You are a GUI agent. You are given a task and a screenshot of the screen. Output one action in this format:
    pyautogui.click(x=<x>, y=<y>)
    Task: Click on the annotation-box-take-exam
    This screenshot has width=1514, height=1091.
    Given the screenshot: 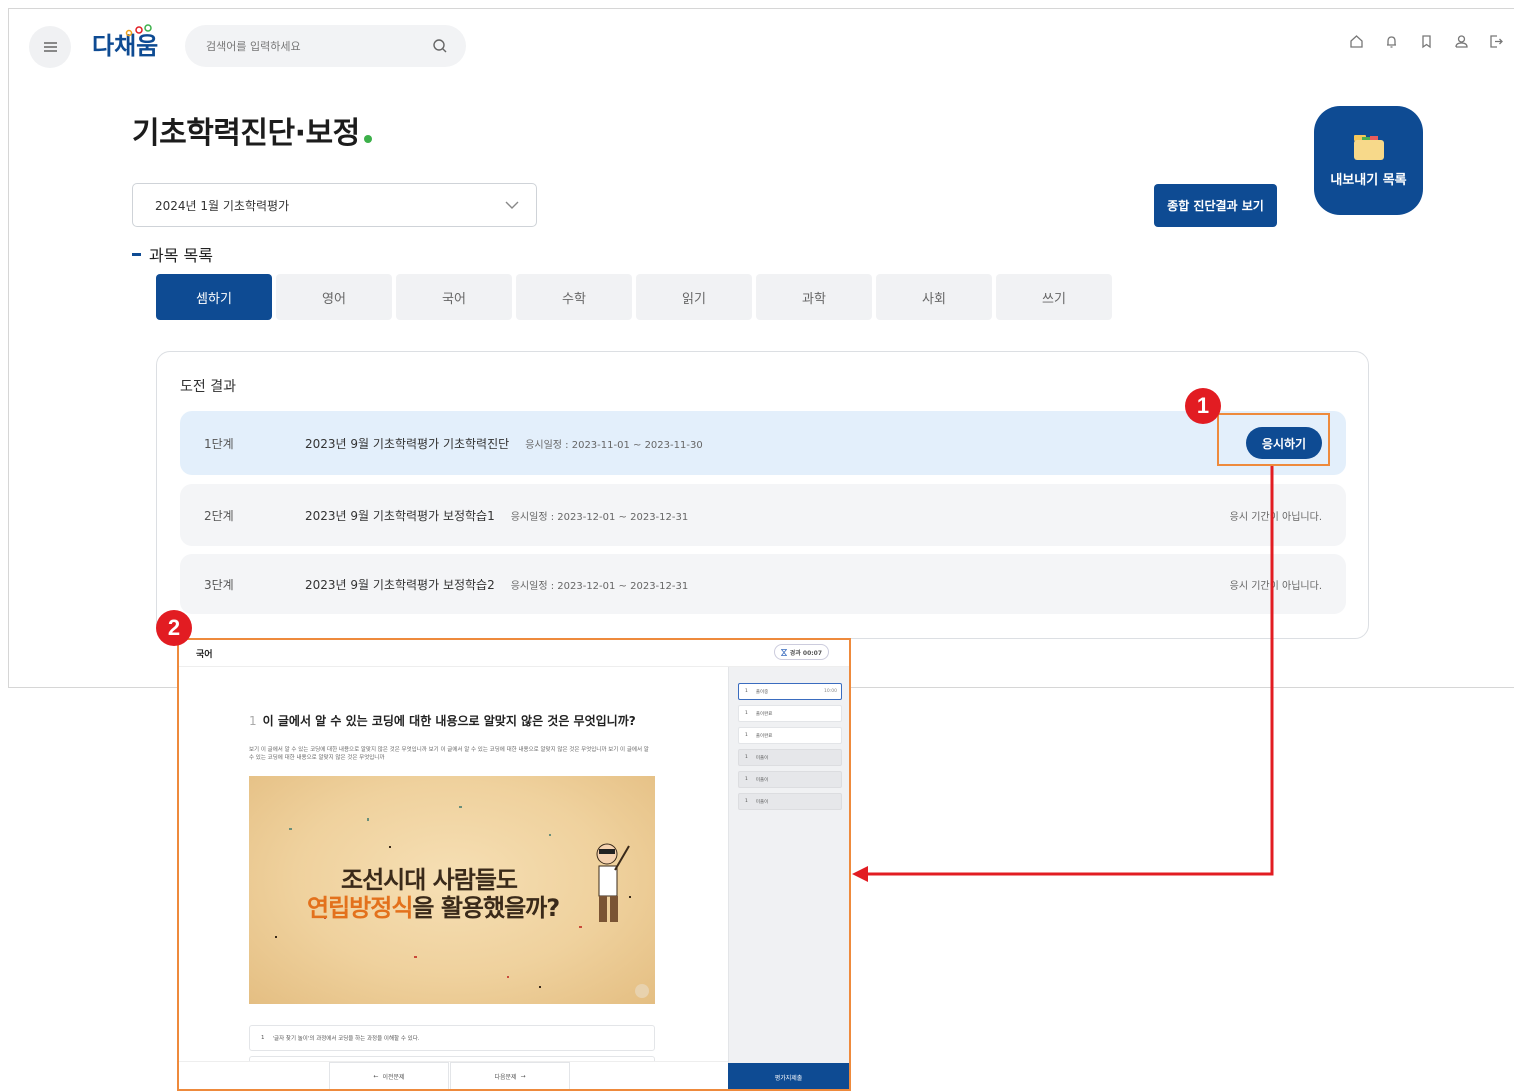 What is the action you would take?
    pyautogui.click(x=1273, y=439)
    